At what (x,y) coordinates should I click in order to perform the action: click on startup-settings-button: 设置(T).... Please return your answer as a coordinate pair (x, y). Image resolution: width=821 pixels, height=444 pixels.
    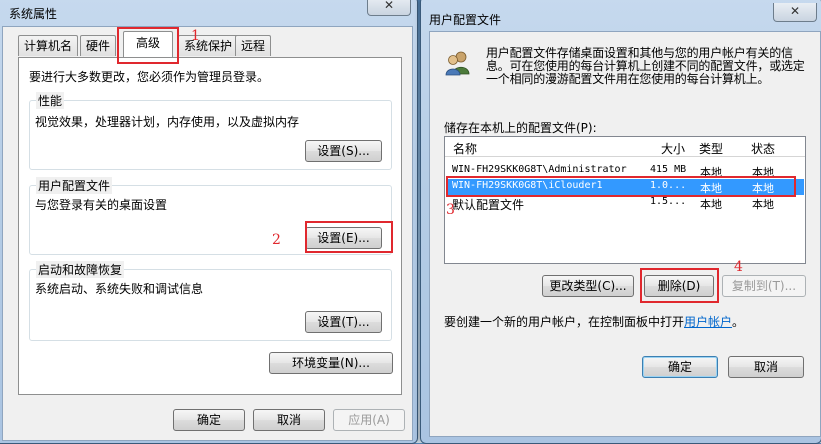
    Looking at the image, I should click on (343, 322).